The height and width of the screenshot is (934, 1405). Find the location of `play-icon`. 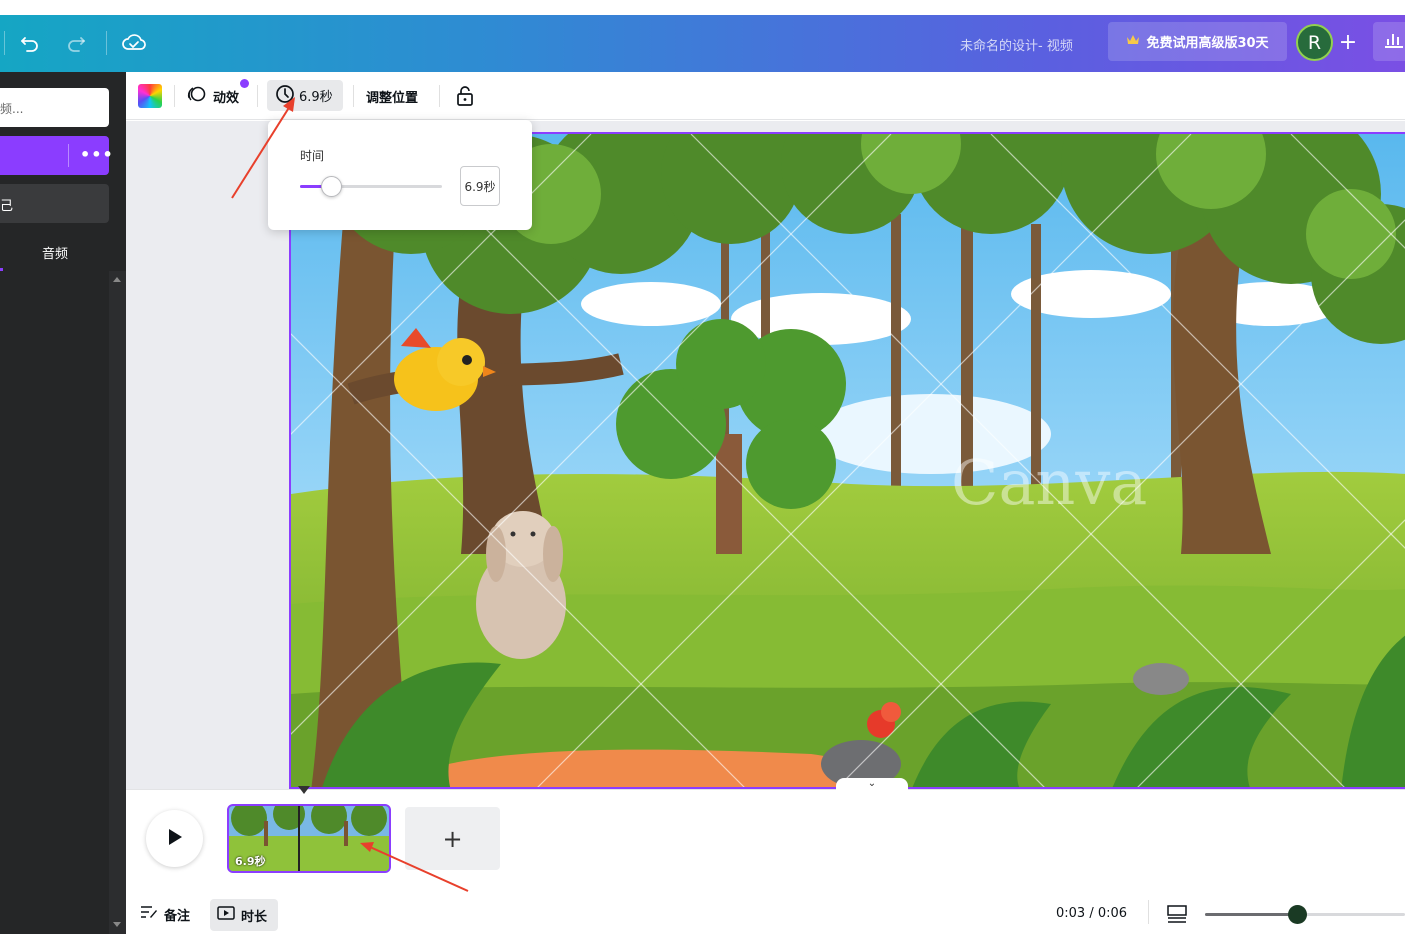

play-icon is located at coordinates (175, 839).